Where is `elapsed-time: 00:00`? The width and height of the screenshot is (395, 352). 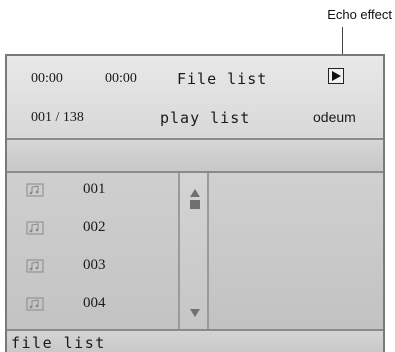 elapsed-time: 00:00 is located at coordinates (47, 78).